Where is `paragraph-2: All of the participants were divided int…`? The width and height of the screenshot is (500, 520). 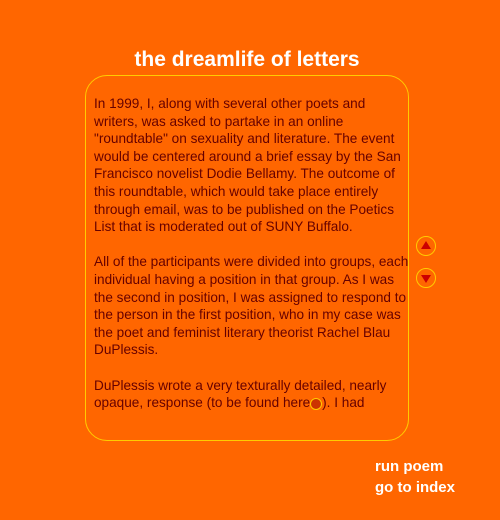 paragraph-2: All of the participants were divided int… is located at coordinates (251, 306).